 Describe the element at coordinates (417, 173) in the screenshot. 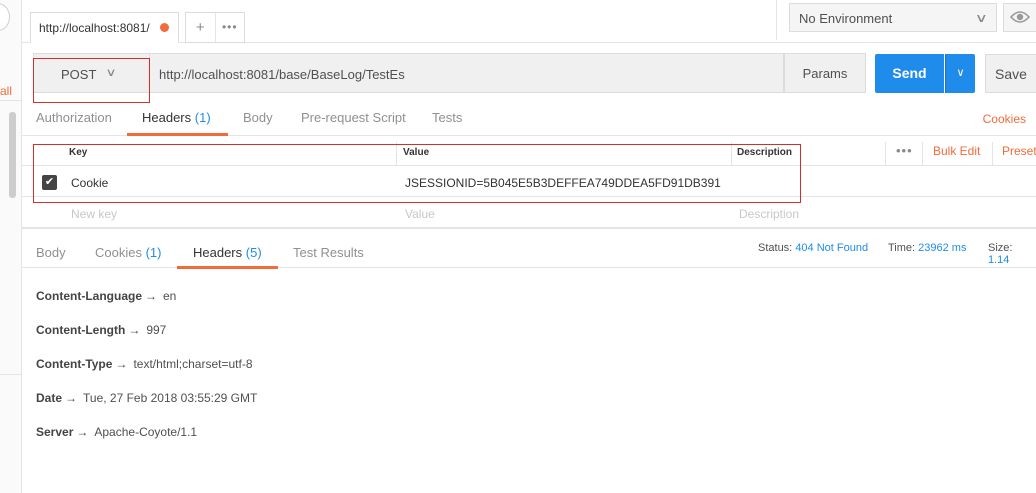

I see `highlight-box-headers` at that location.